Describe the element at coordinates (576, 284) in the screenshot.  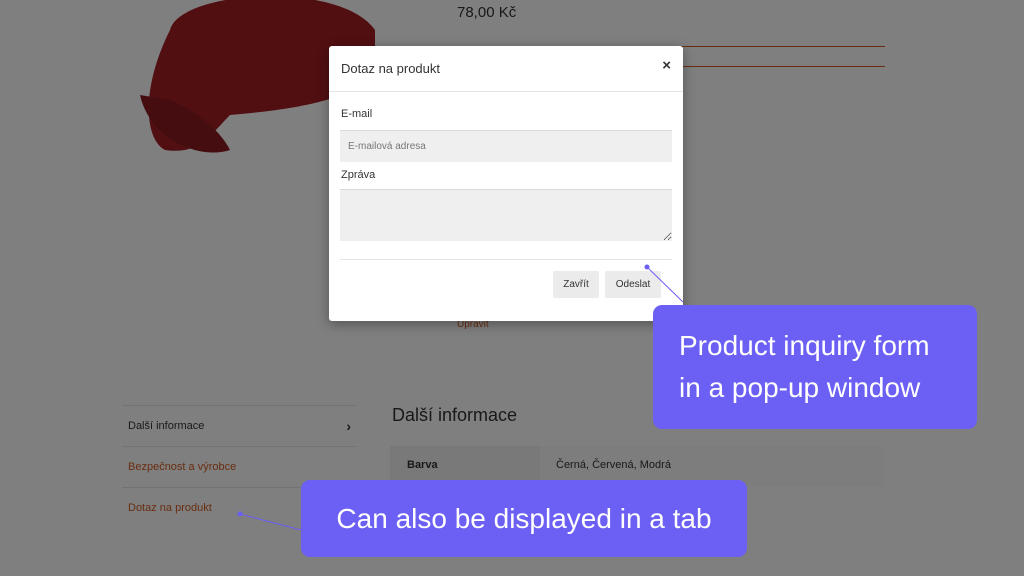
I see `close-button: Zavřít` at that location.